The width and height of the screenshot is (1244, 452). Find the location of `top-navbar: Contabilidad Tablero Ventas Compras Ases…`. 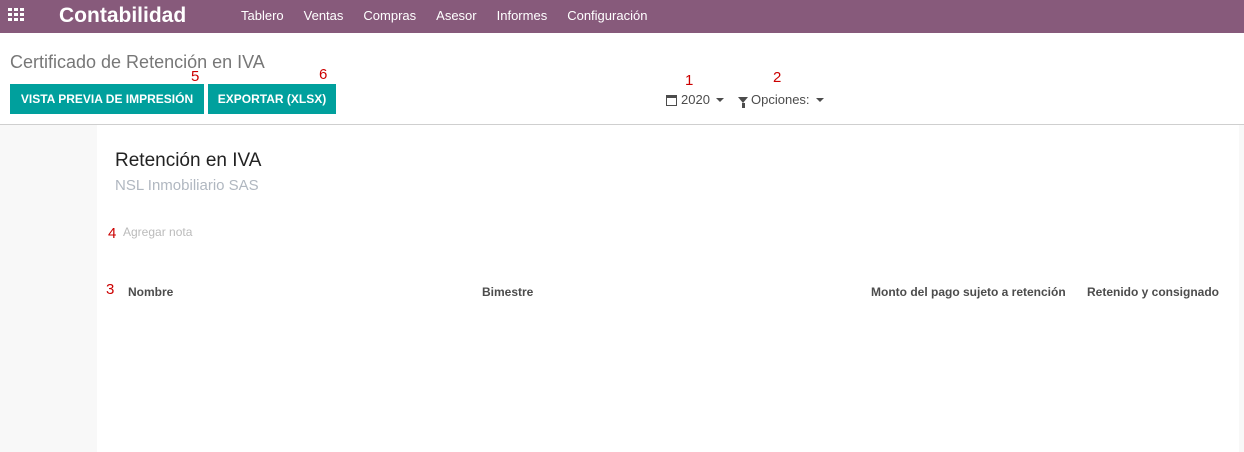

top-navbar: Contabilidad Tablero Ventas Compras Ases… is located at coordinates (622, 16).